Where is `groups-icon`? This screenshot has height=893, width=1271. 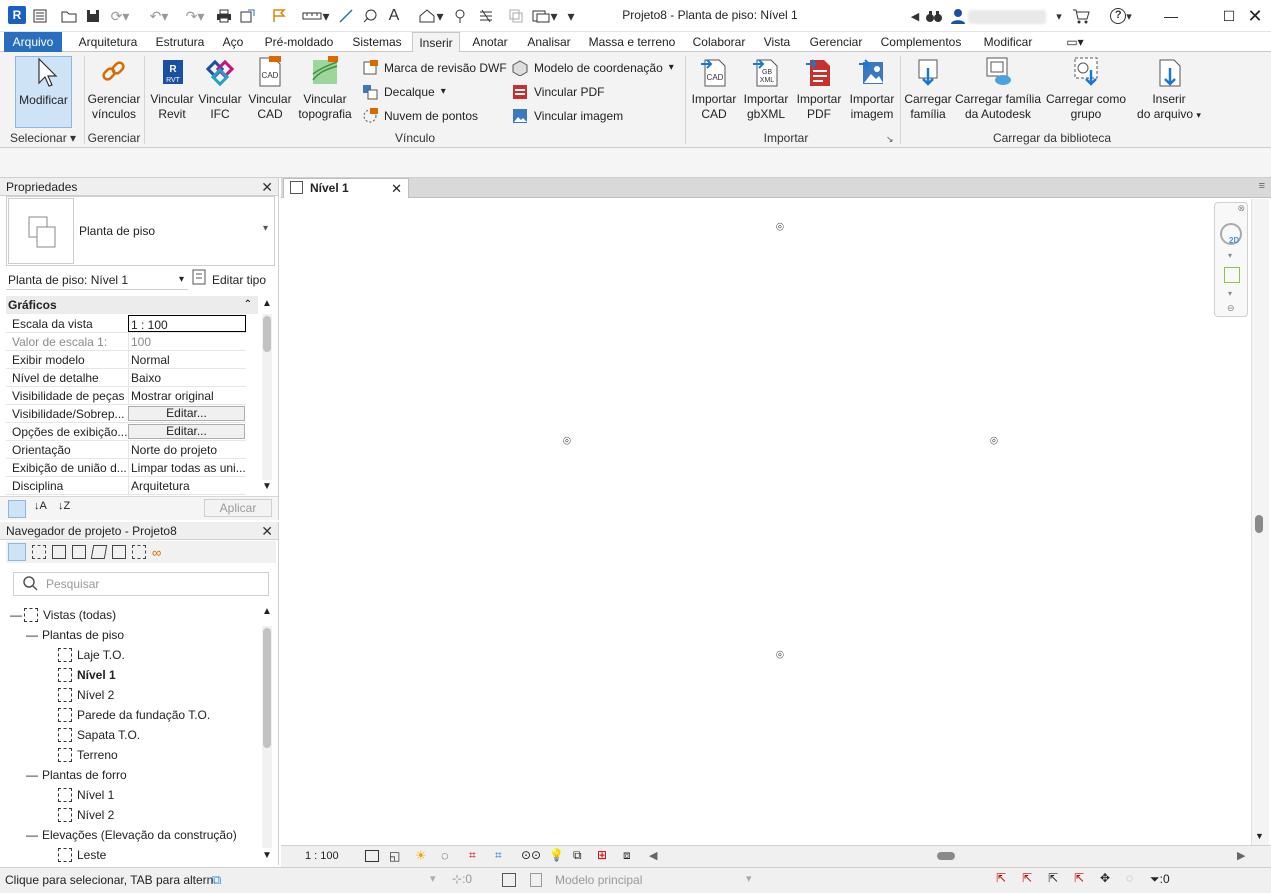
groups-icon is located at coordinates (119, 552).